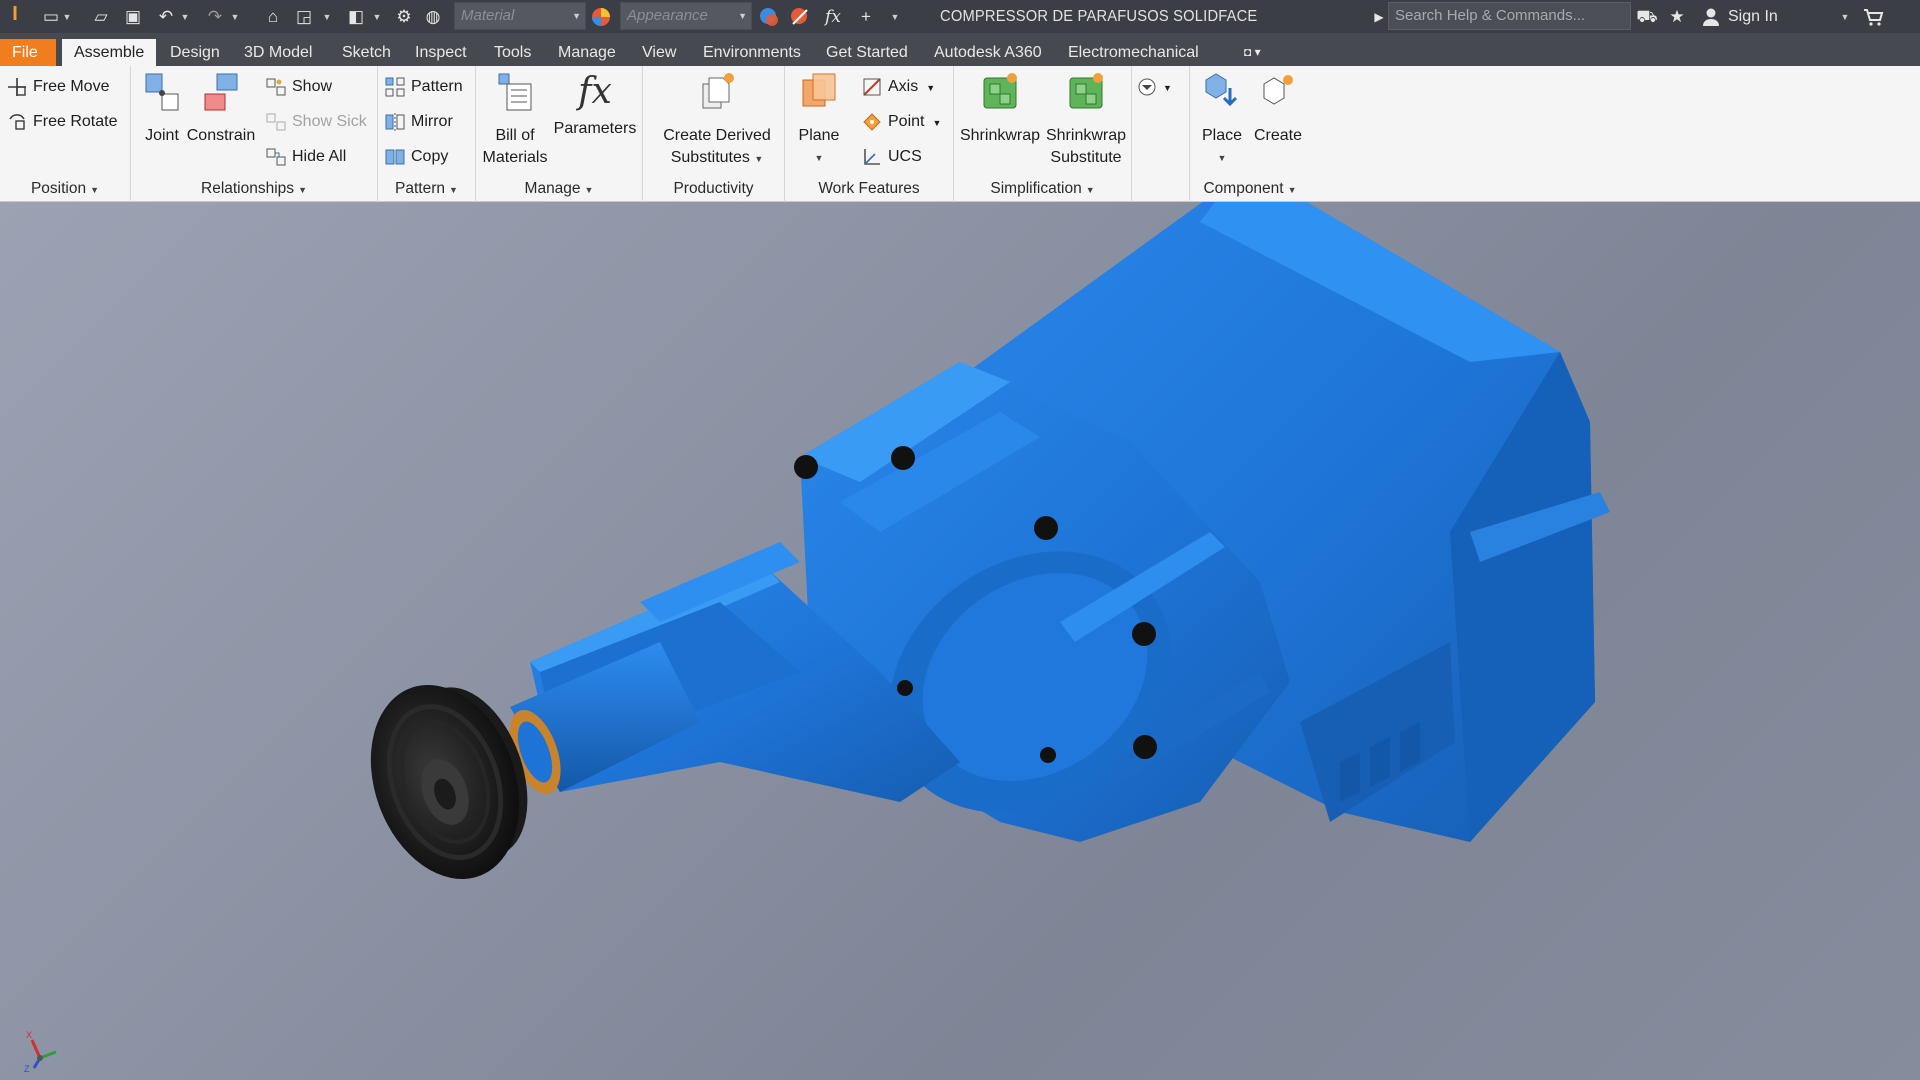 Image resolution: width=1920 pixels, height=1080 pixels. Describe the element at coordinates (819, 90) in the screenshot. I see `plane-icon` at that location.